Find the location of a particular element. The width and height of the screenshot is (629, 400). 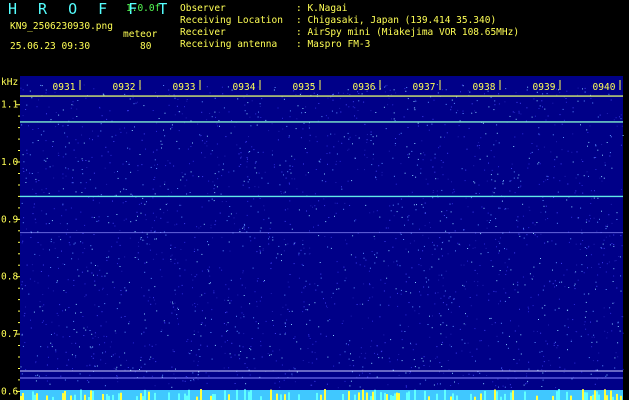

app-version: 1.0.0f is located at coordinates (143, 8).